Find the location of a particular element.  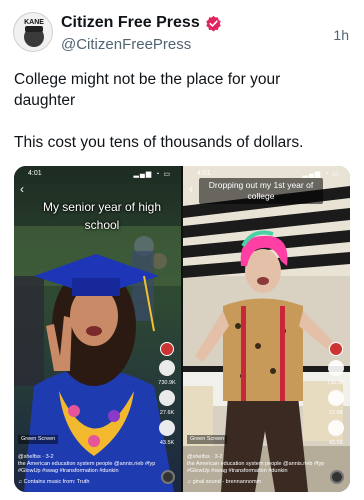

music-line: ♫ Contains music from: Truth is located at coordinates (88, 482).